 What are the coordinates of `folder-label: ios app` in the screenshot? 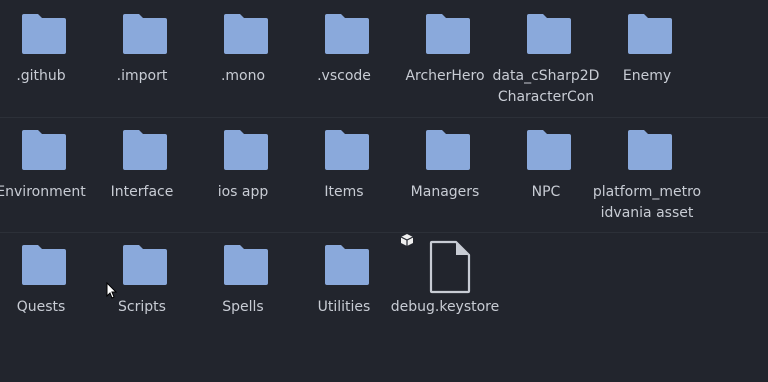 It's located at (243, 192).